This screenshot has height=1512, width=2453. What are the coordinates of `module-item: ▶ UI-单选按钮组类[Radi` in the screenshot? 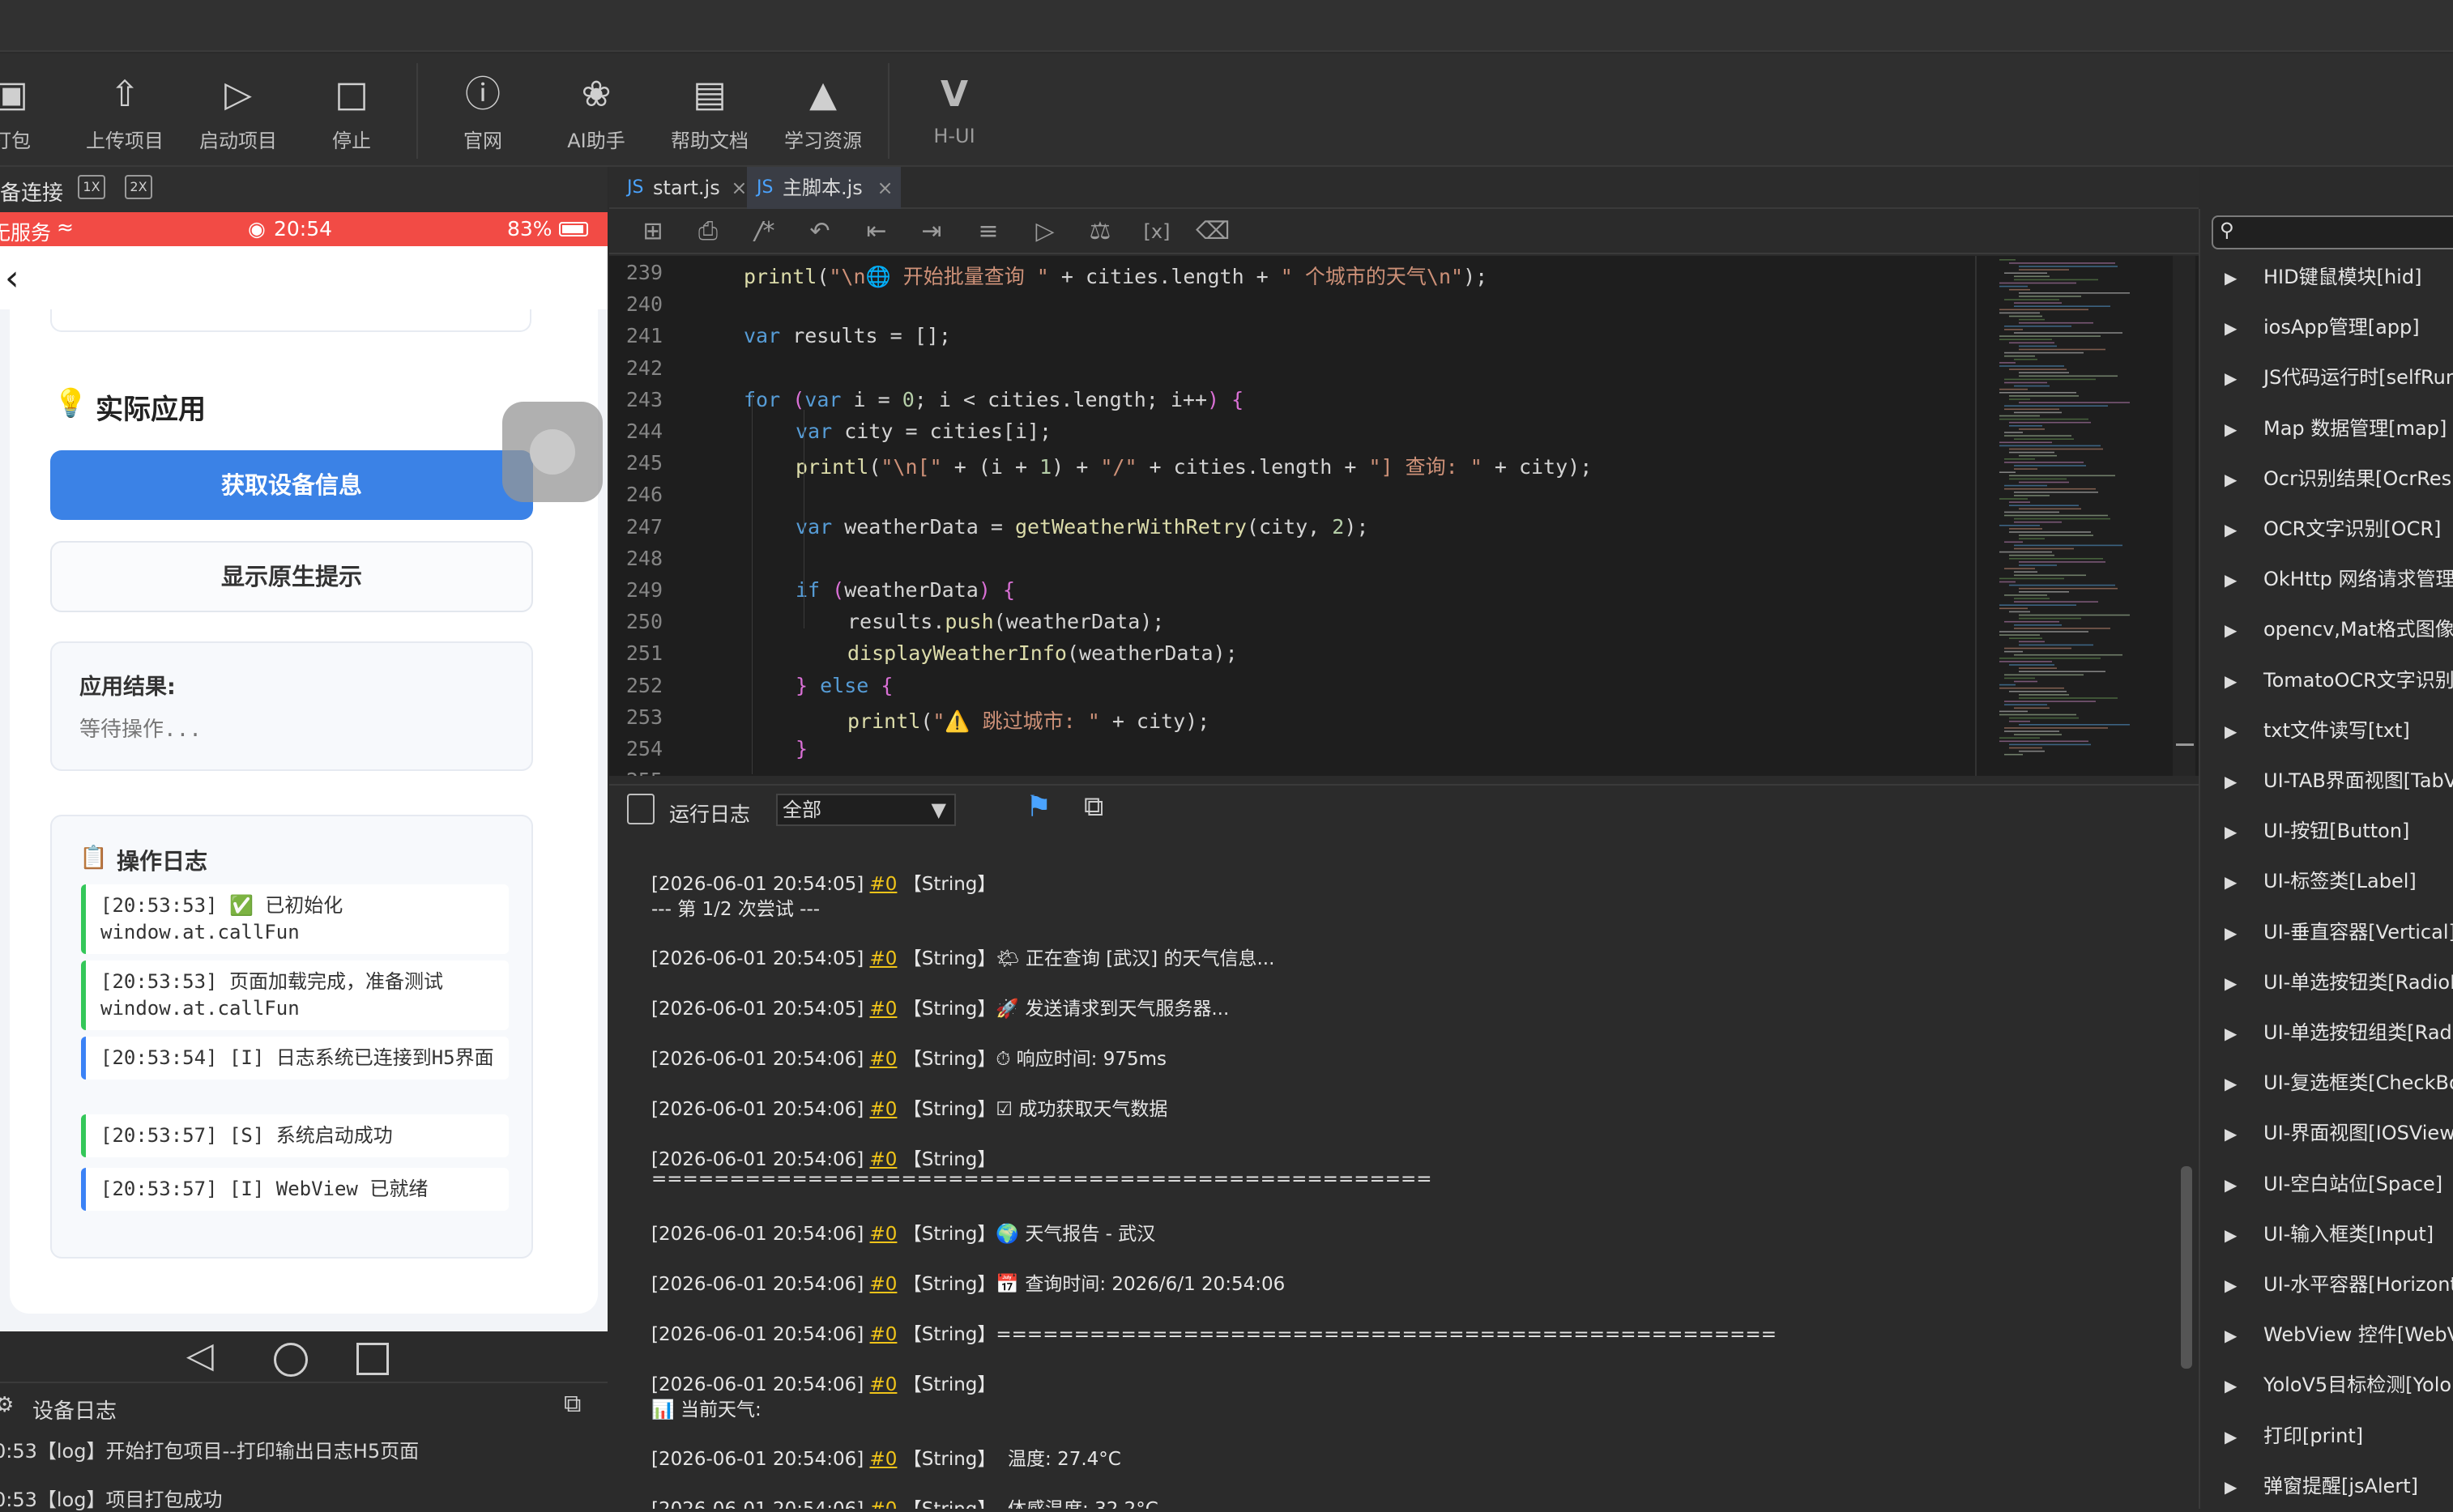 It's located at (2339, 1030).